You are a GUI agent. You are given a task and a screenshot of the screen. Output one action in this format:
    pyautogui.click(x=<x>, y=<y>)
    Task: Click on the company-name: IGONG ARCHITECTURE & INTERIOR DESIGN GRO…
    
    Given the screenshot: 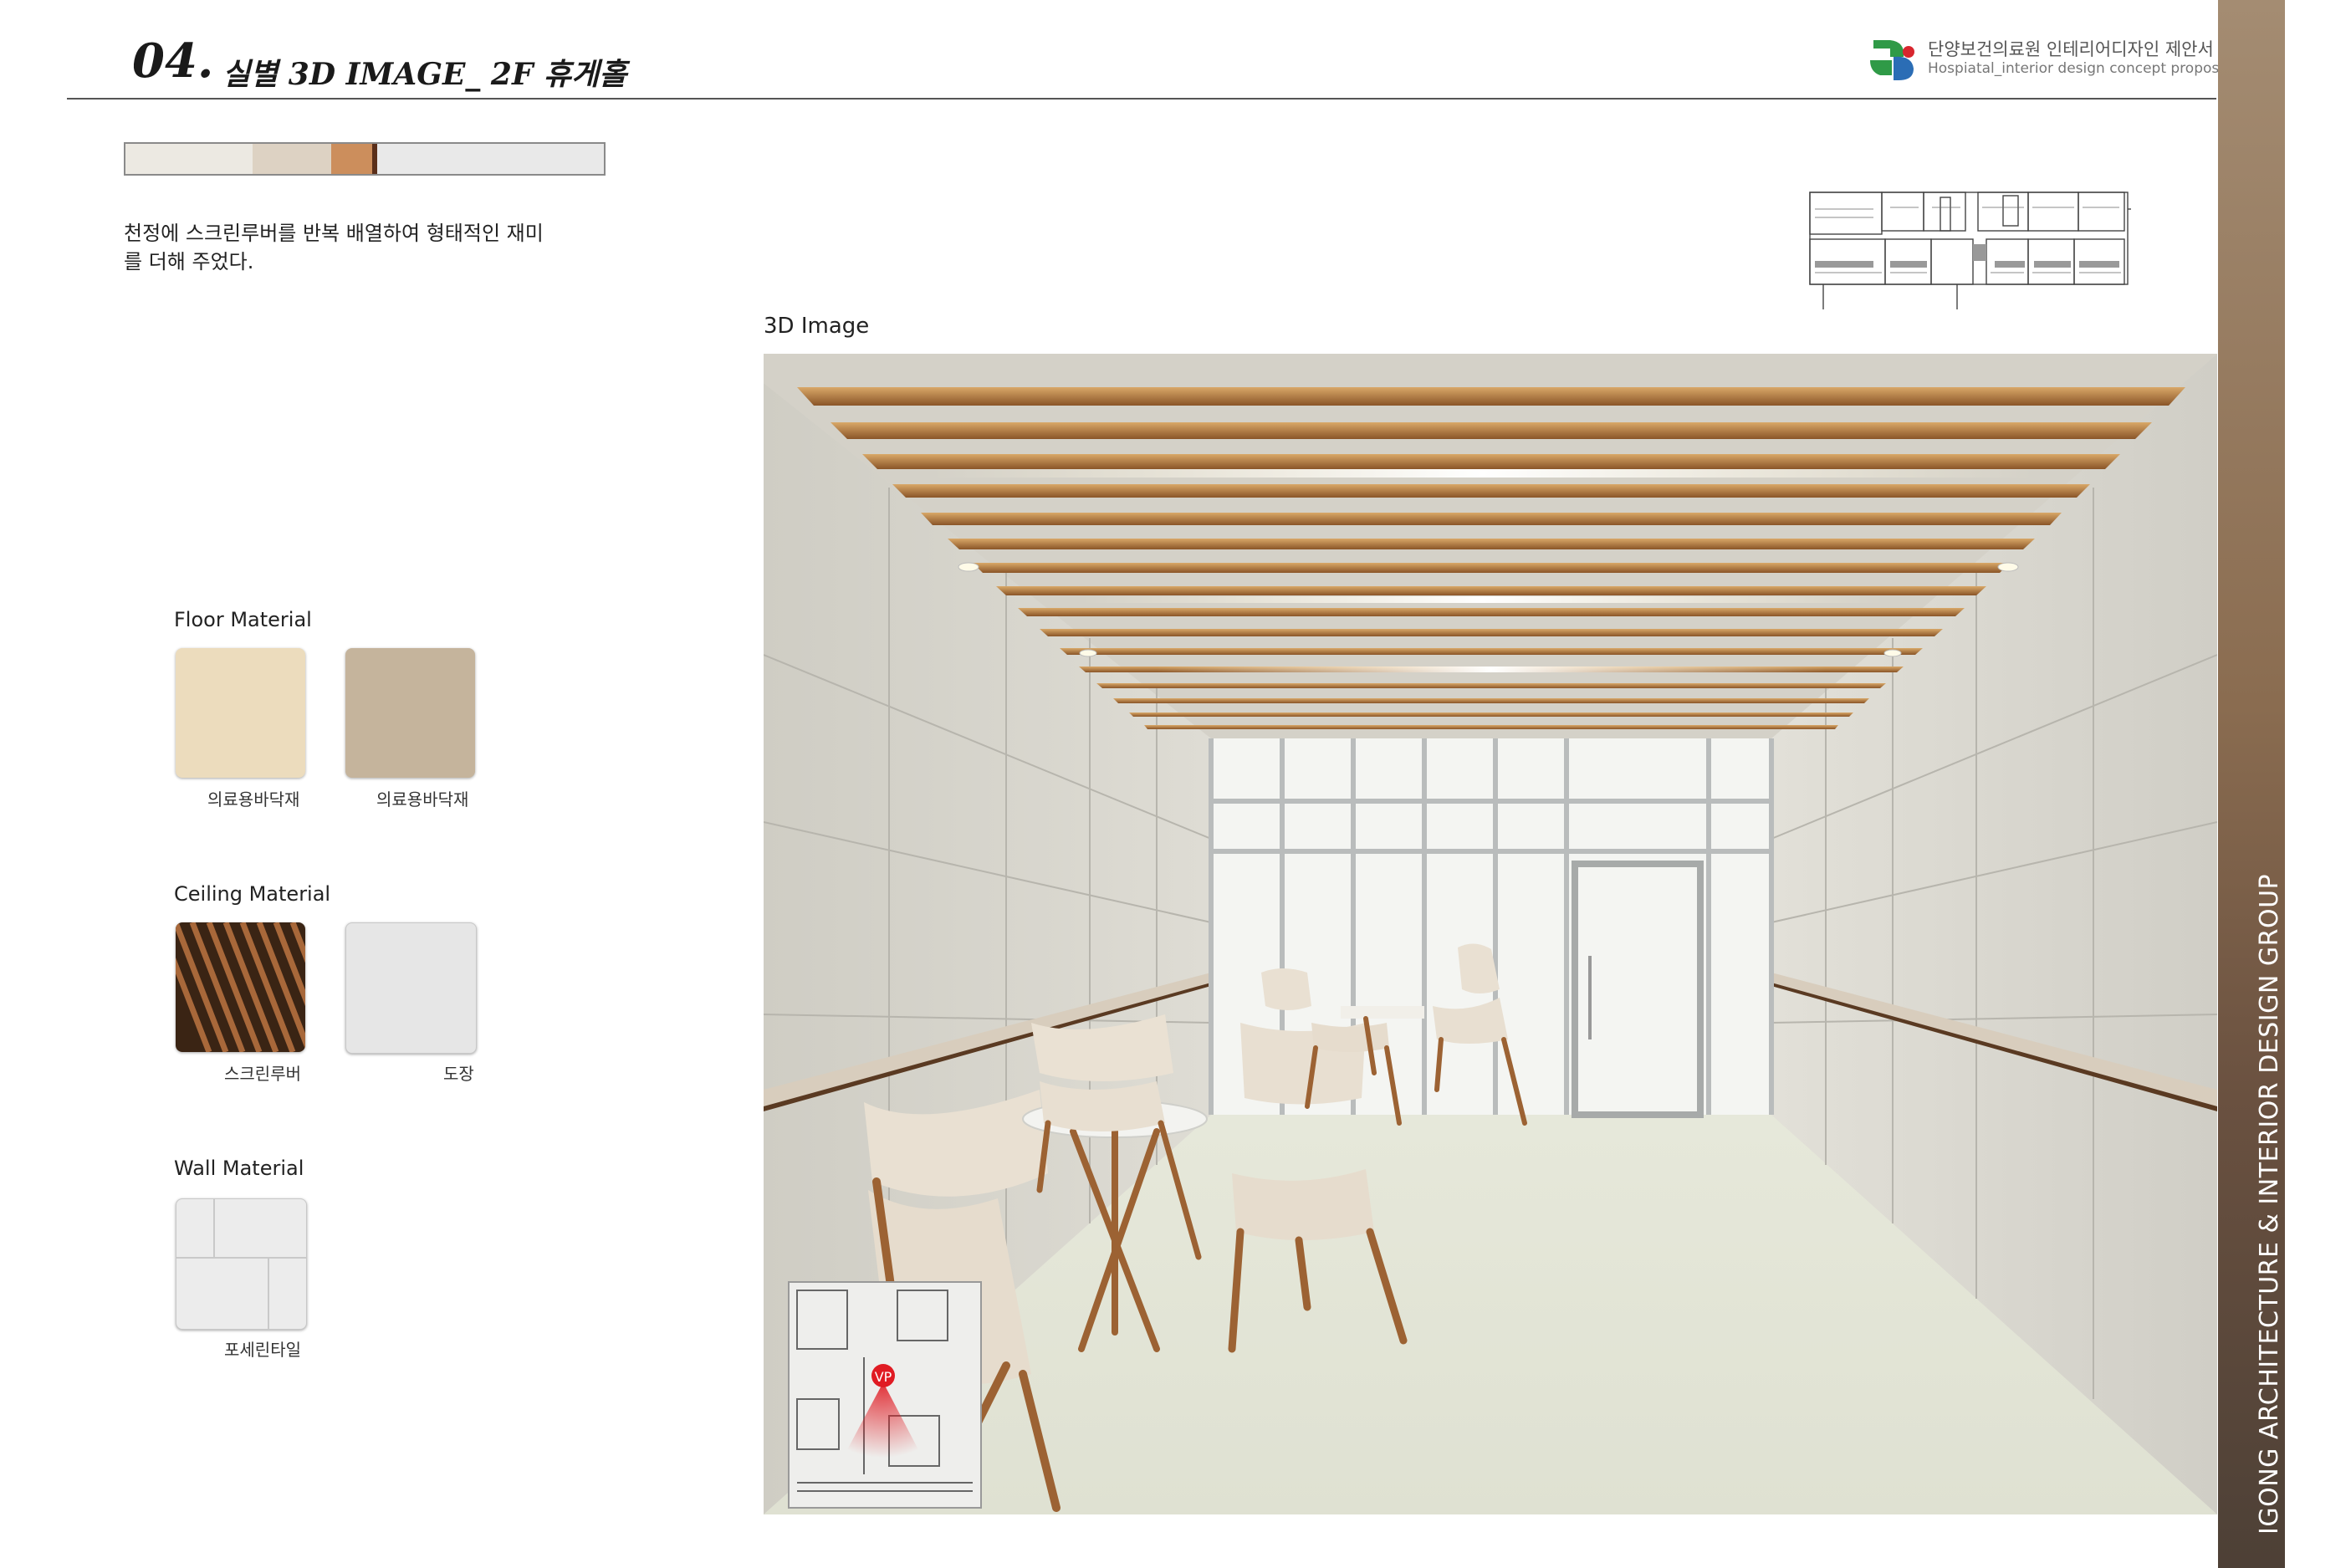 What is the action you would take?
    pyautogui.click(x=2269, y=1204)
    